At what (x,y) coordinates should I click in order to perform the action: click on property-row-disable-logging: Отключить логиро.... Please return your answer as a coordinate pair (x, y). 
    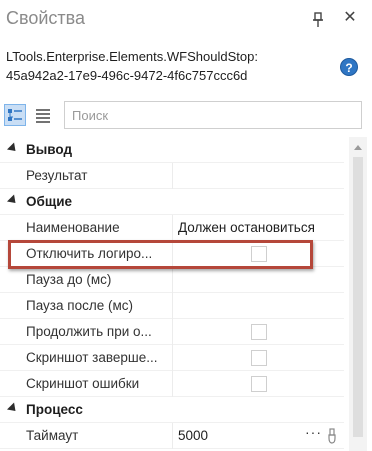
    Looking at the image, I should click on (172, 254).